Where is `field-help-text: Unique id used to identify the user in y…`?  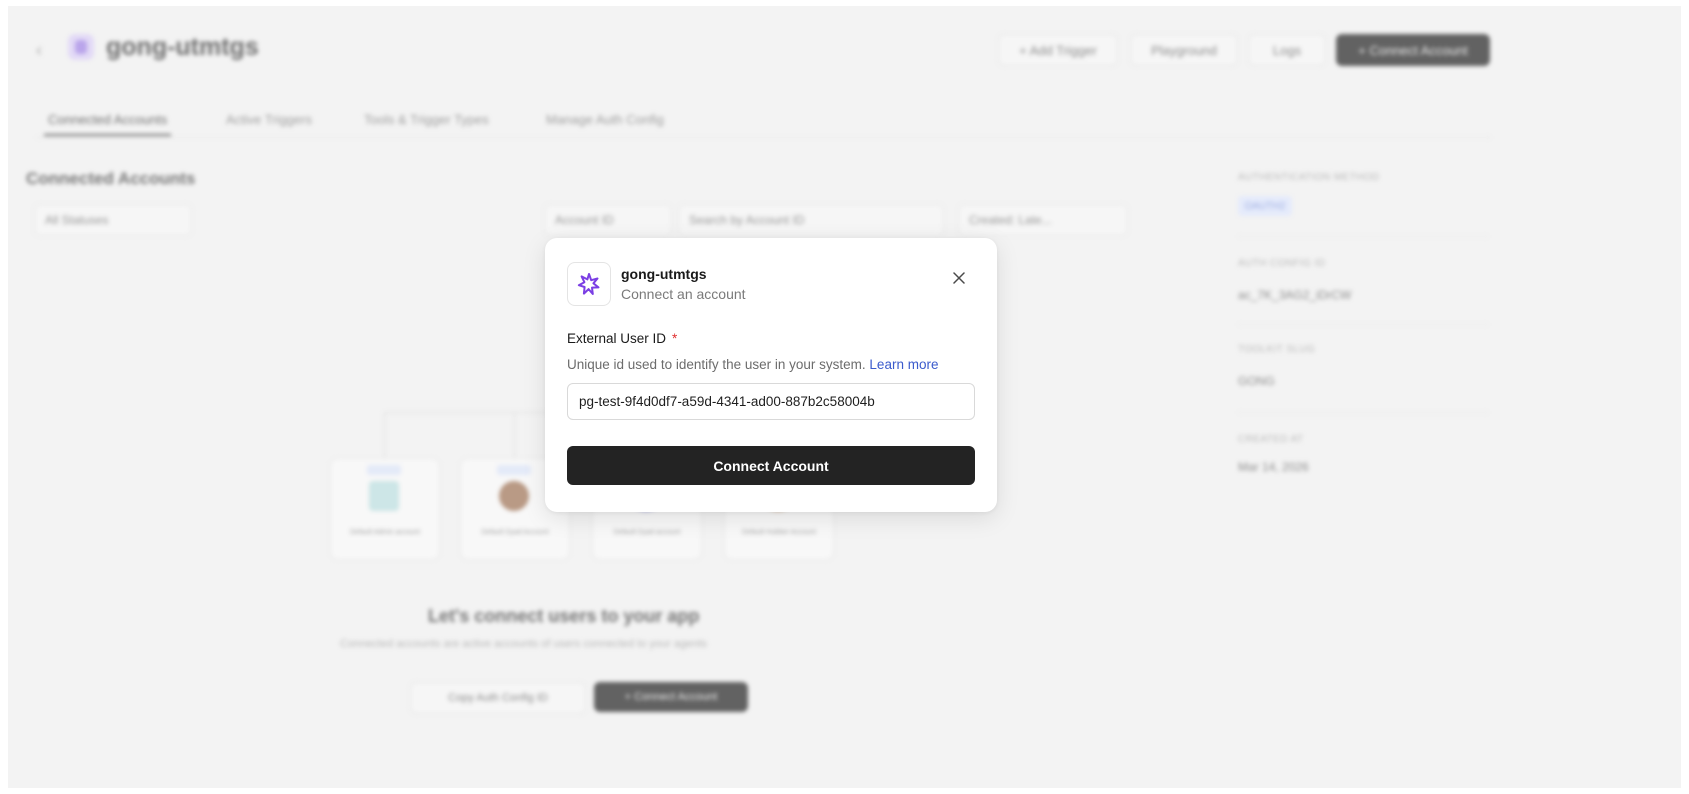 field-help-text: Unique id used to identify the user in y… is located at coordinates (752, 364).